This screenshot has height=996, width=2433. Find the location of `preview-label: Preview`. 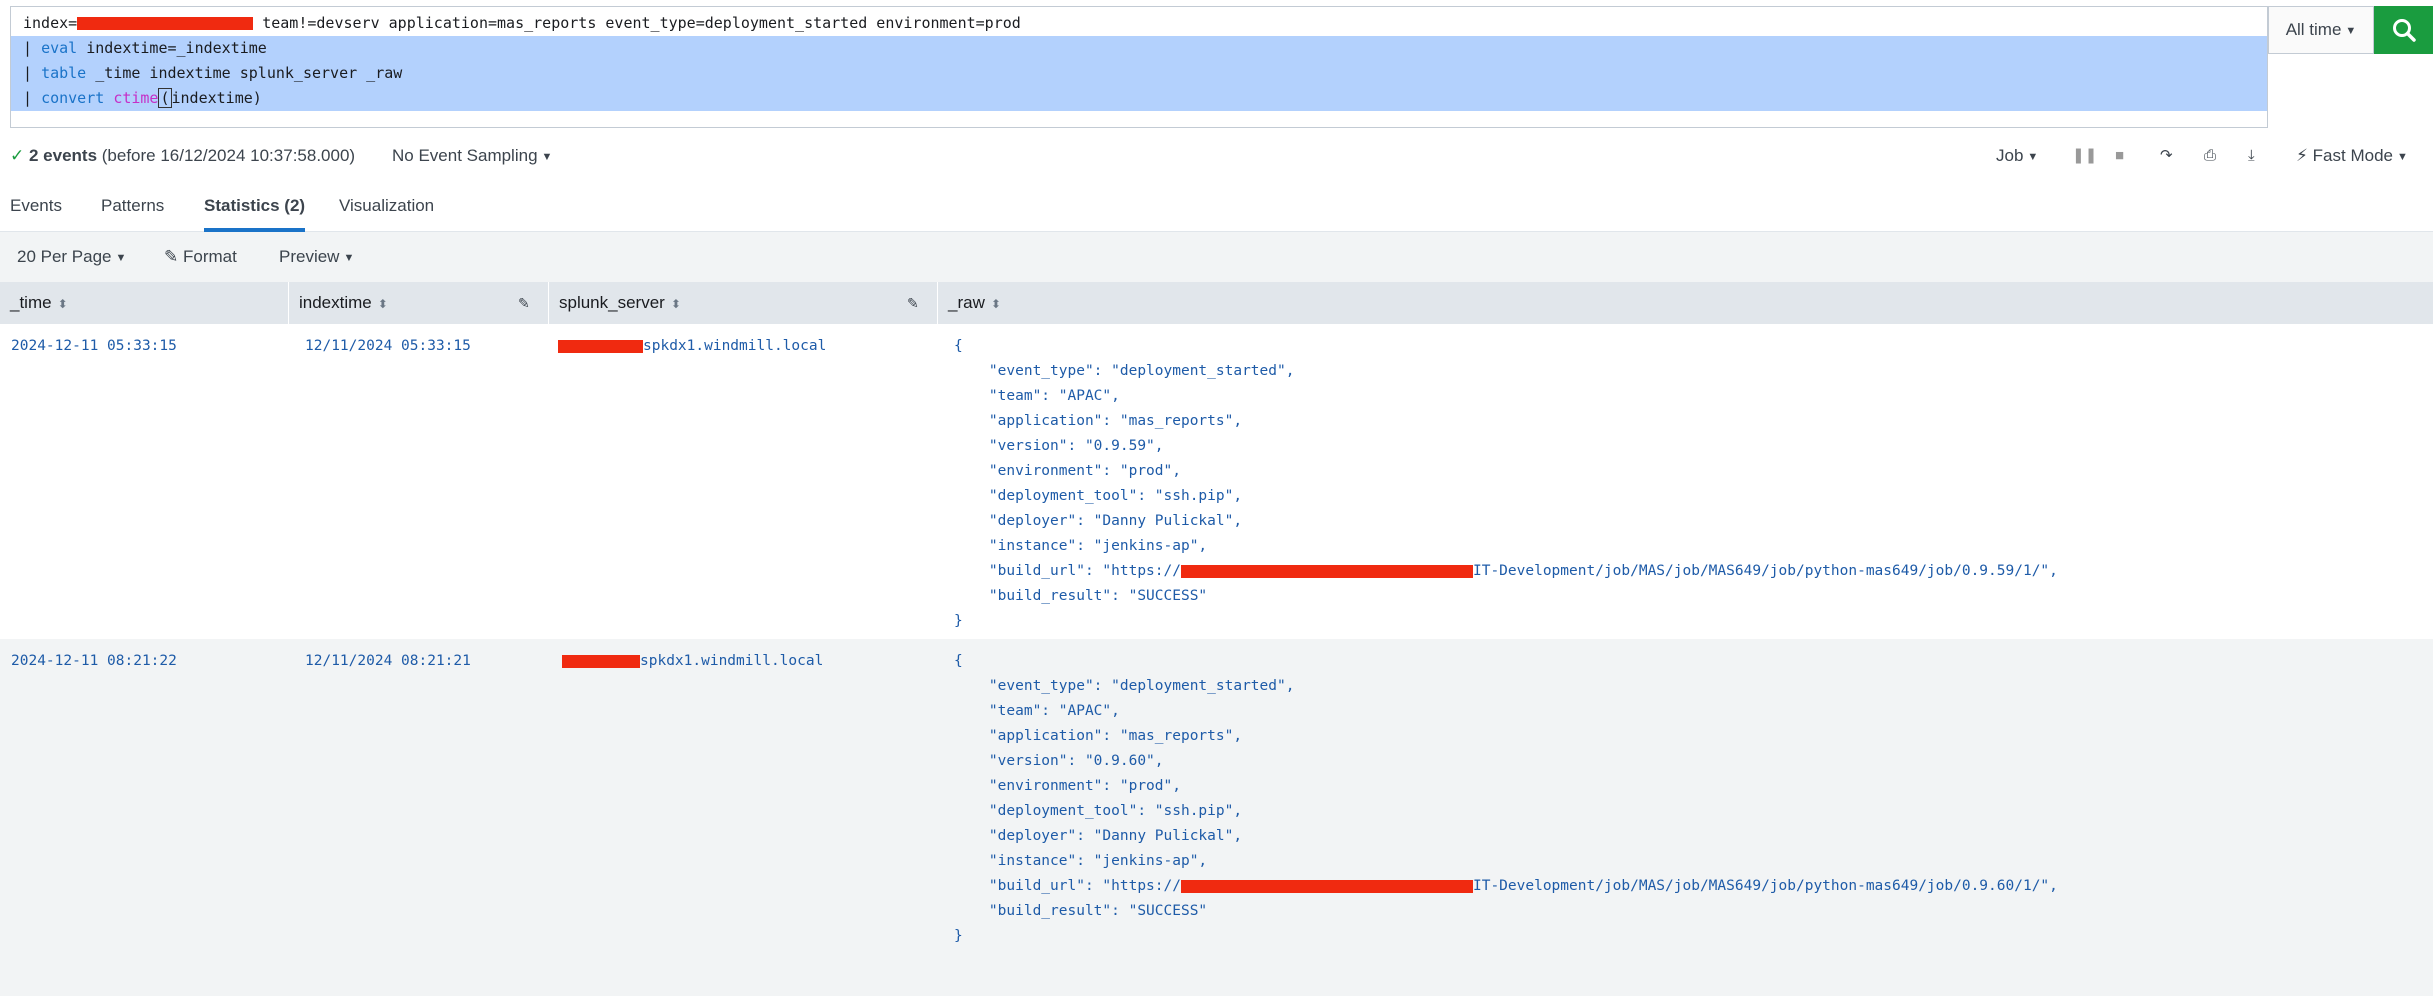

preview-label: Preview is located at coordinates (309, 256).